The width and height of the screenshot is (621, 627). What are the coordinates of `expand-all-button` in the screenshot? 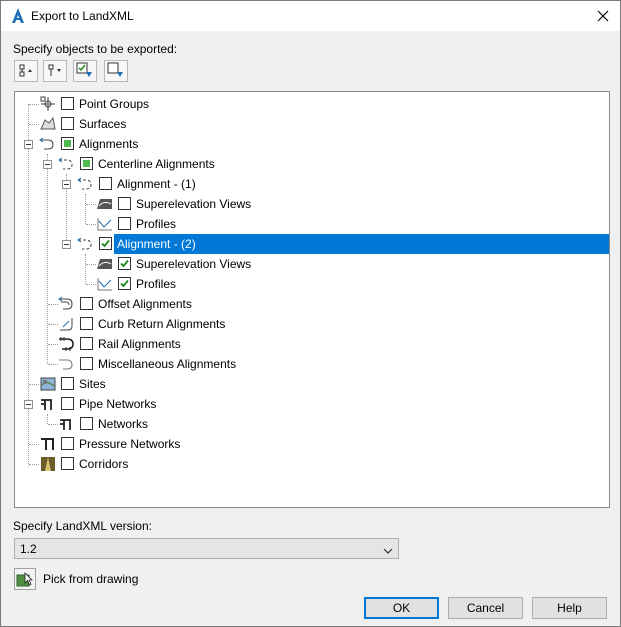 It's located at (26, 71).